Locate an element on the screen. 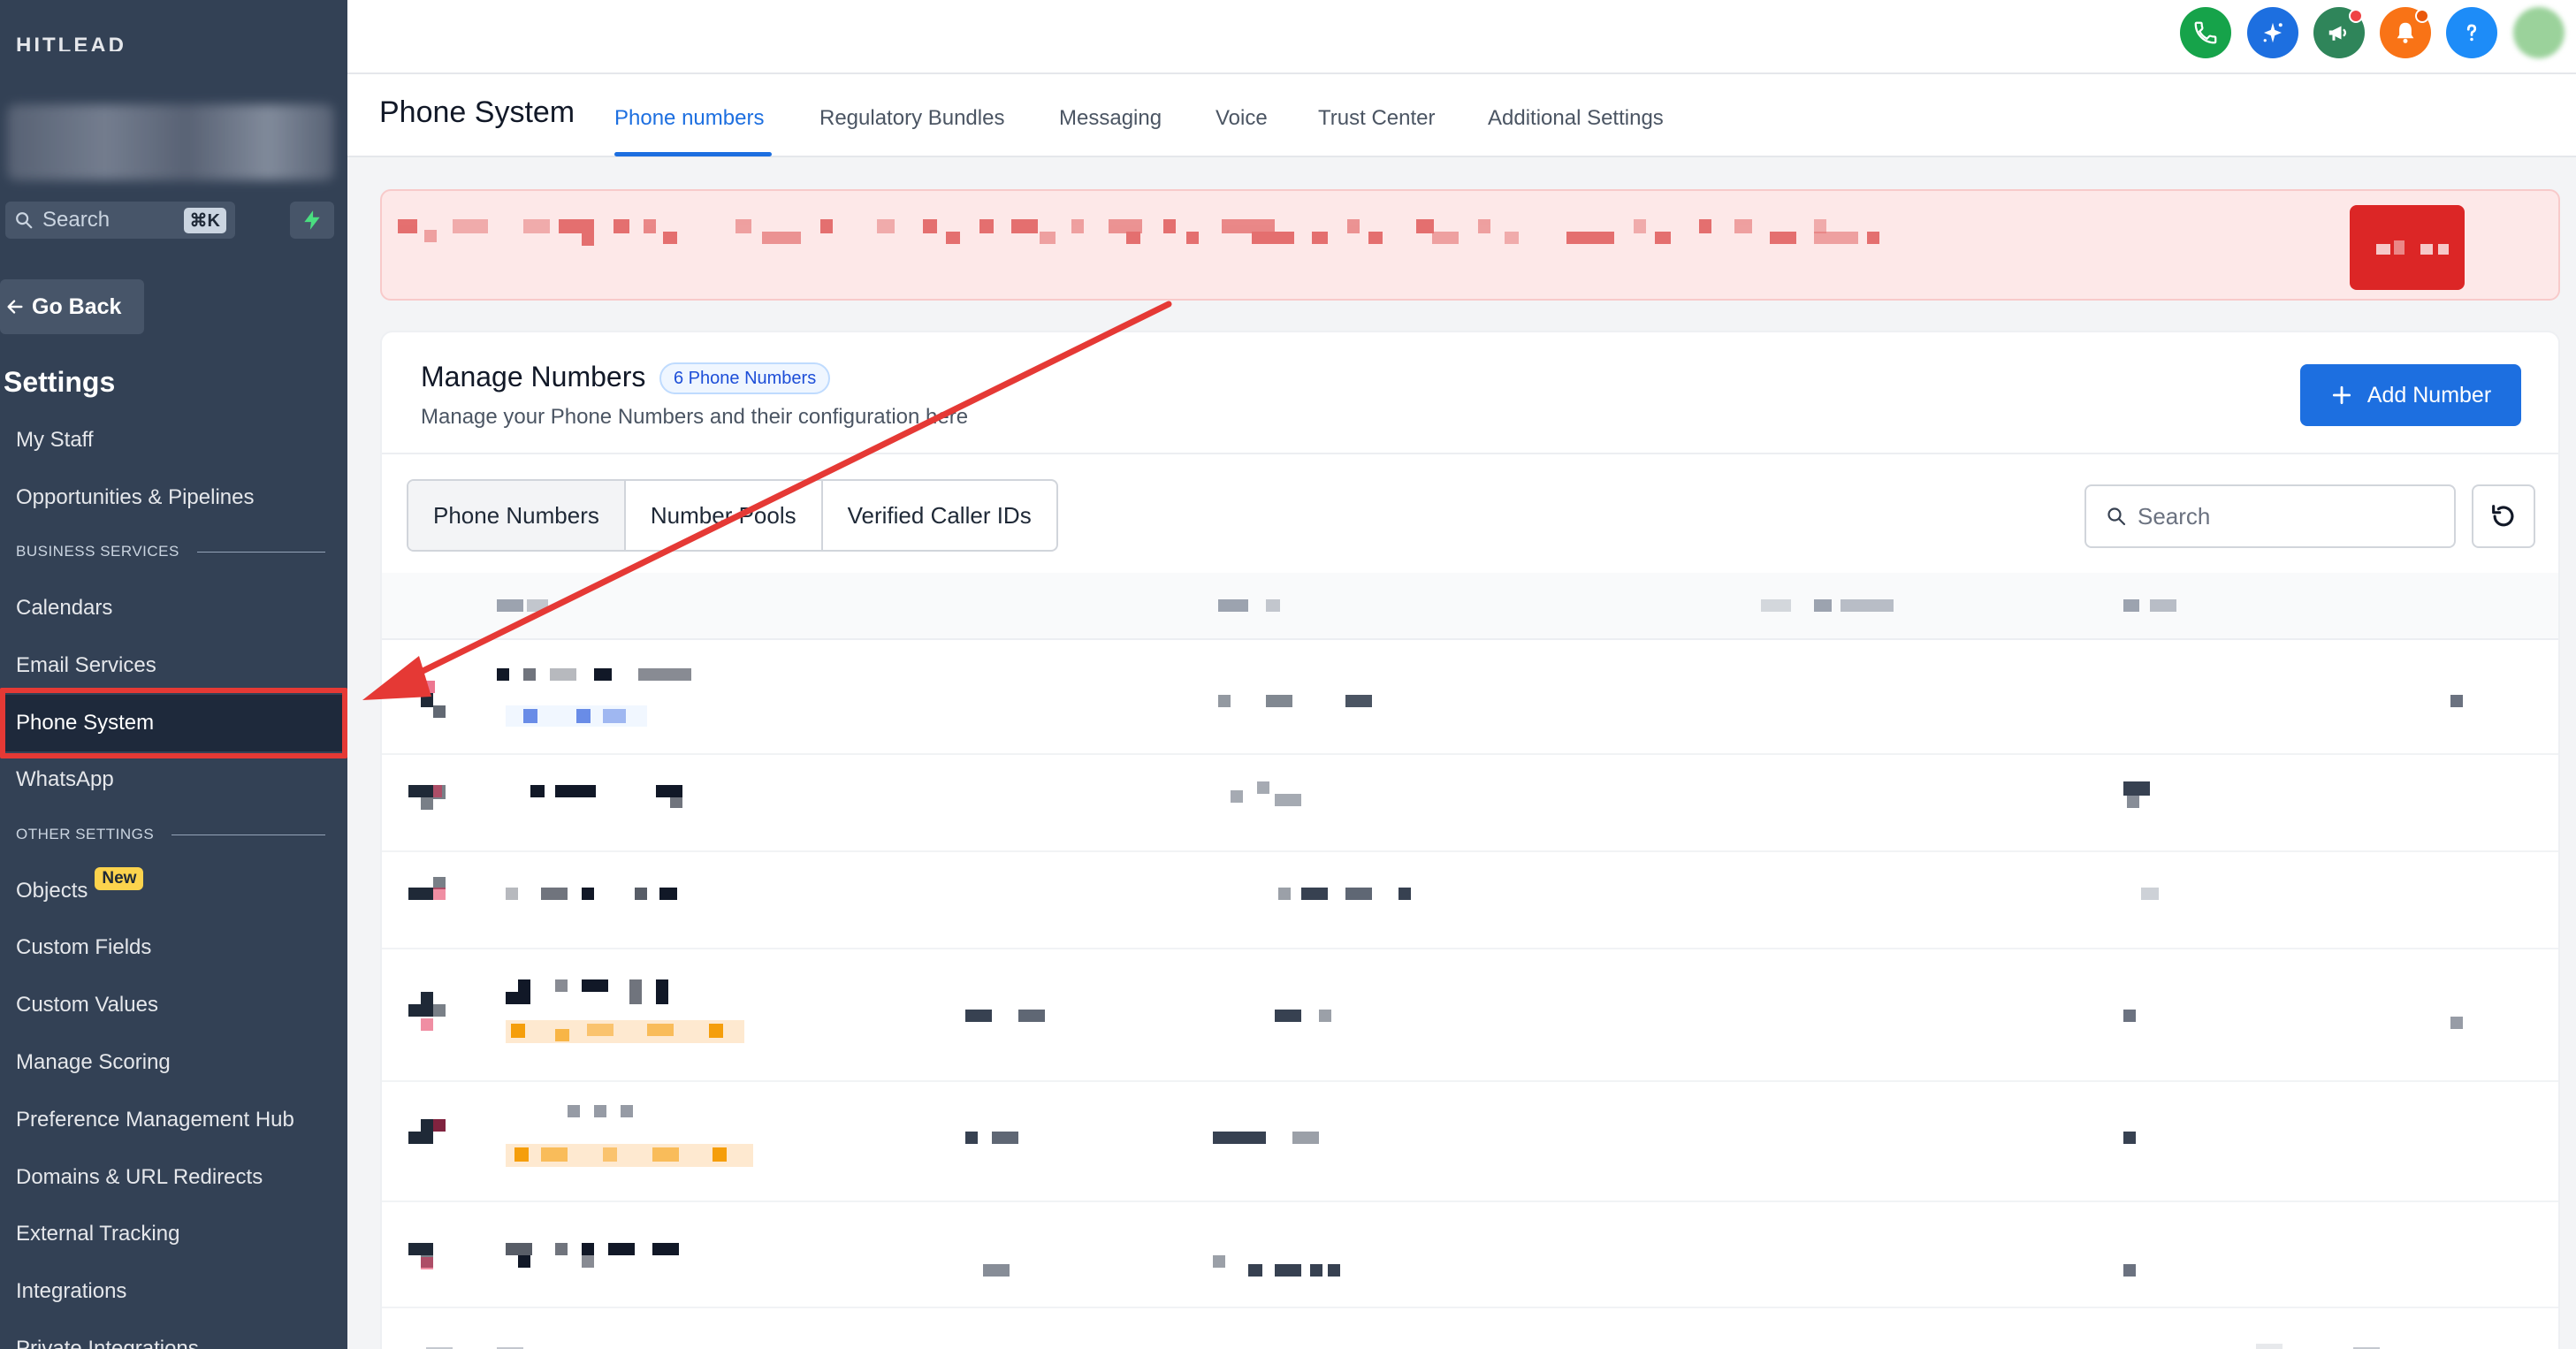 This screenshot has height=1349, width=2576. segment-phone-numbers: Phone Numbers is located at coordinates (517, 515).